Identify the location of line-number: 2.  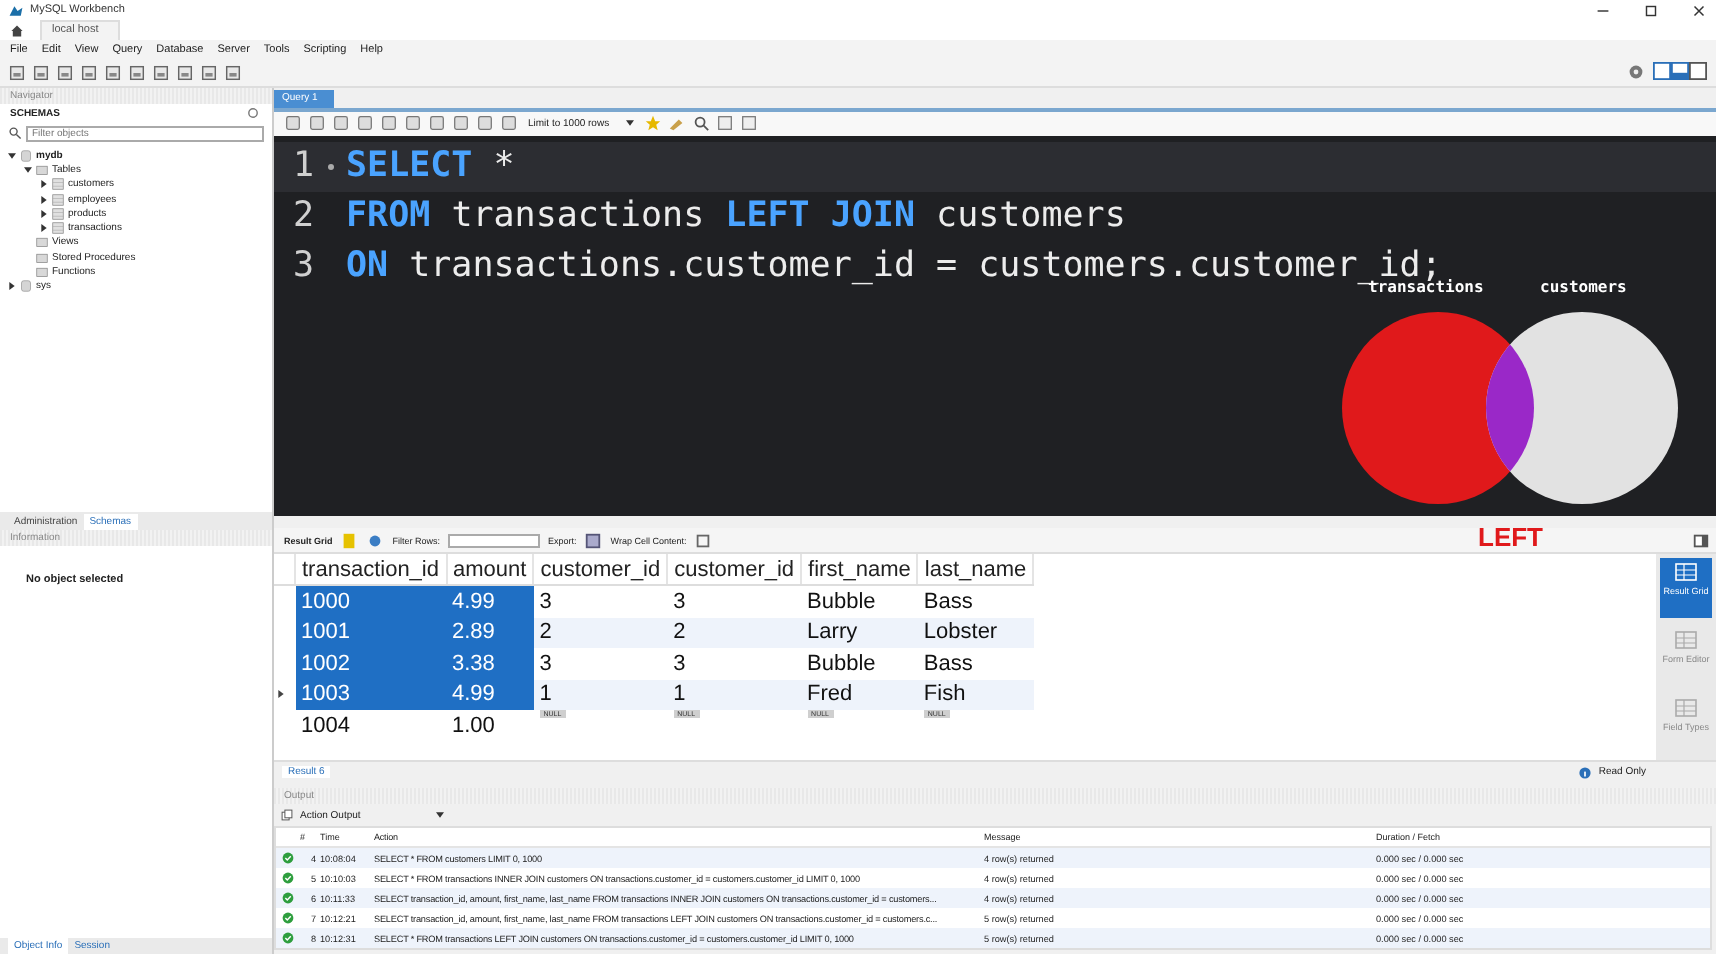
(302, 216).